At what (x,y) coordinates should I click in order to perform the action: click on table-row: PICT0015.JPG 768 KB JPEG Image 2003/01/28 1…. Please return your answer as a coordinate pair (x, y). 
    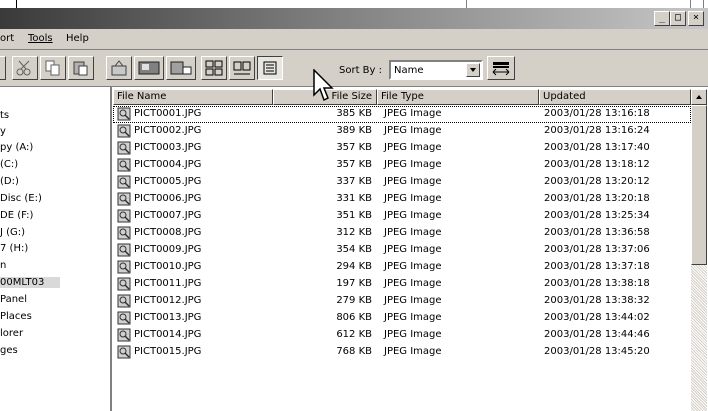
    Looking at the image, I should click on (402, 352).